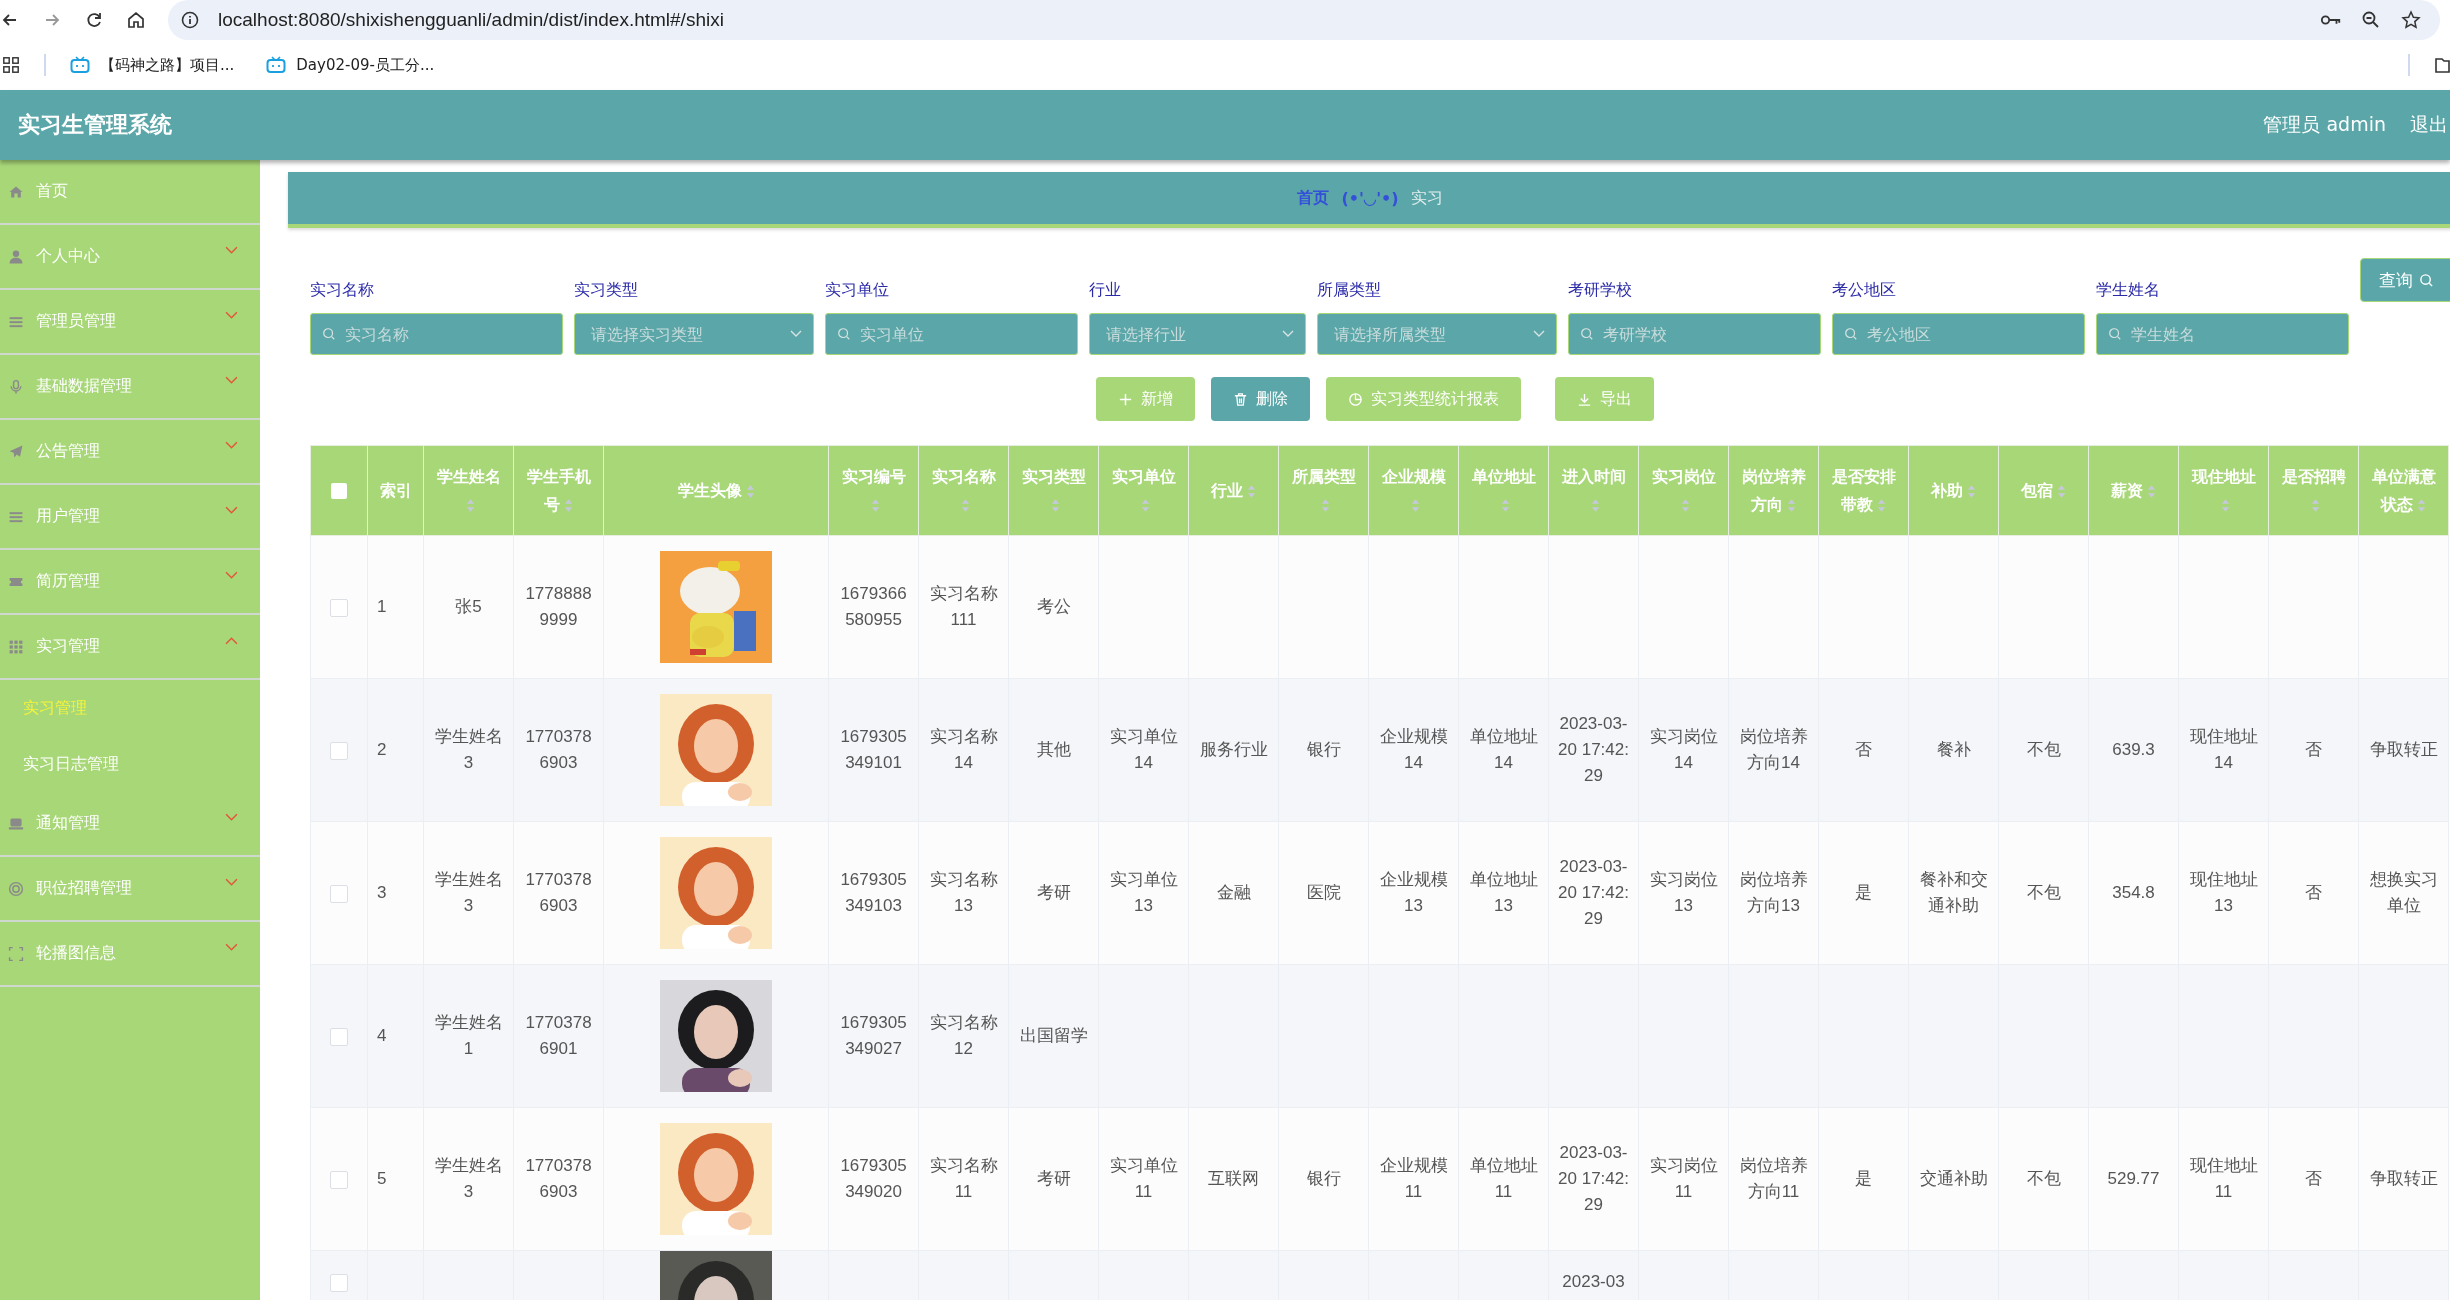 The image size is (2450, 1300). Describe the element at coordinates (16, 256) in the screenshot. I see `person-icon` at that location.